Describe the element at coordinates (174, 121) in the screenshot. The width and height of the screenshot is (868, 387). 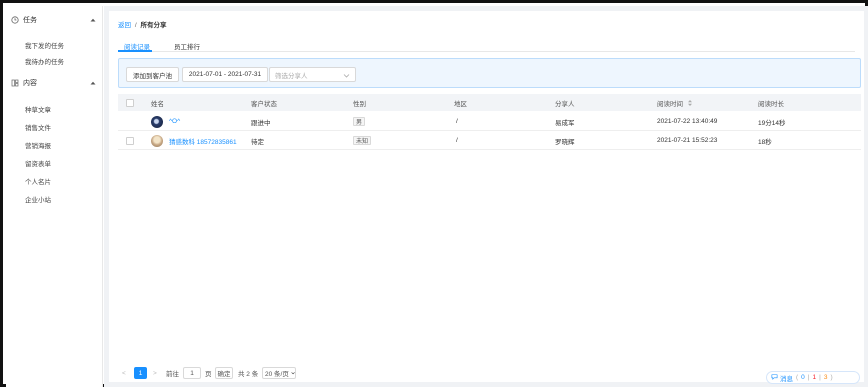
I see `customer-name-link: ^O^` at that location.